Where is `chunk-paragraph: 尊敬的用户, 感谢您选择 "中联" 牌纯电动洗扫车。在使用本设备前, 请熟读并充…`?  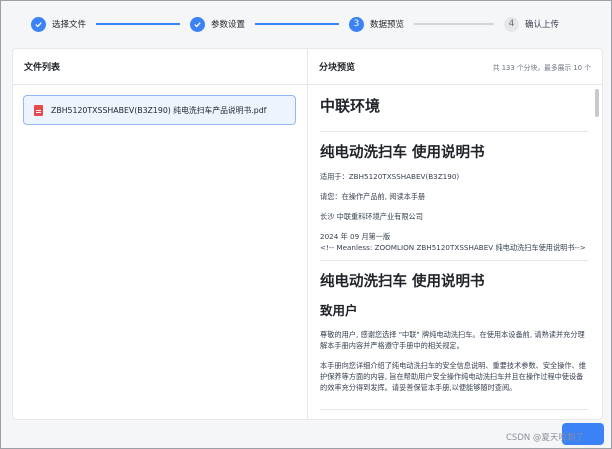 chunk-paragraph: 尊敬的用户, 感谢您选择 "中联" 牌纯电动洗扫车。在使用本设备前, 请熟读并充… is located at coordinates (452, 340).